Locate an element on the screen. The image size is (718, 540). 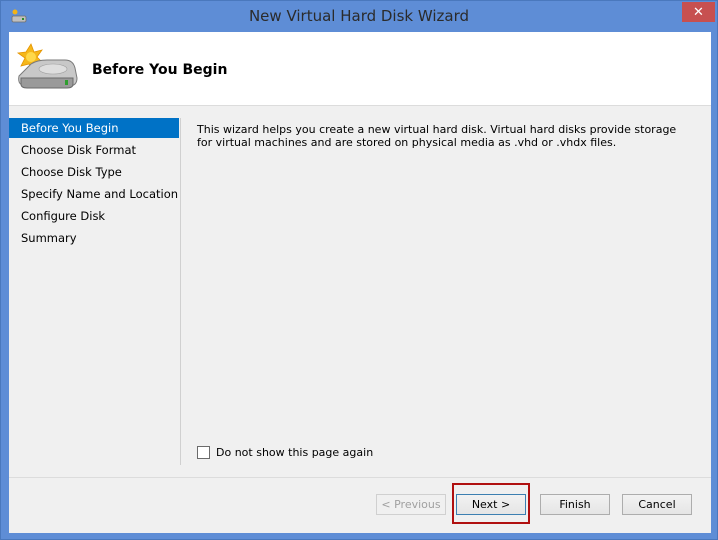
wizard-header: Before You Begin is located at coordinates (360, 69).